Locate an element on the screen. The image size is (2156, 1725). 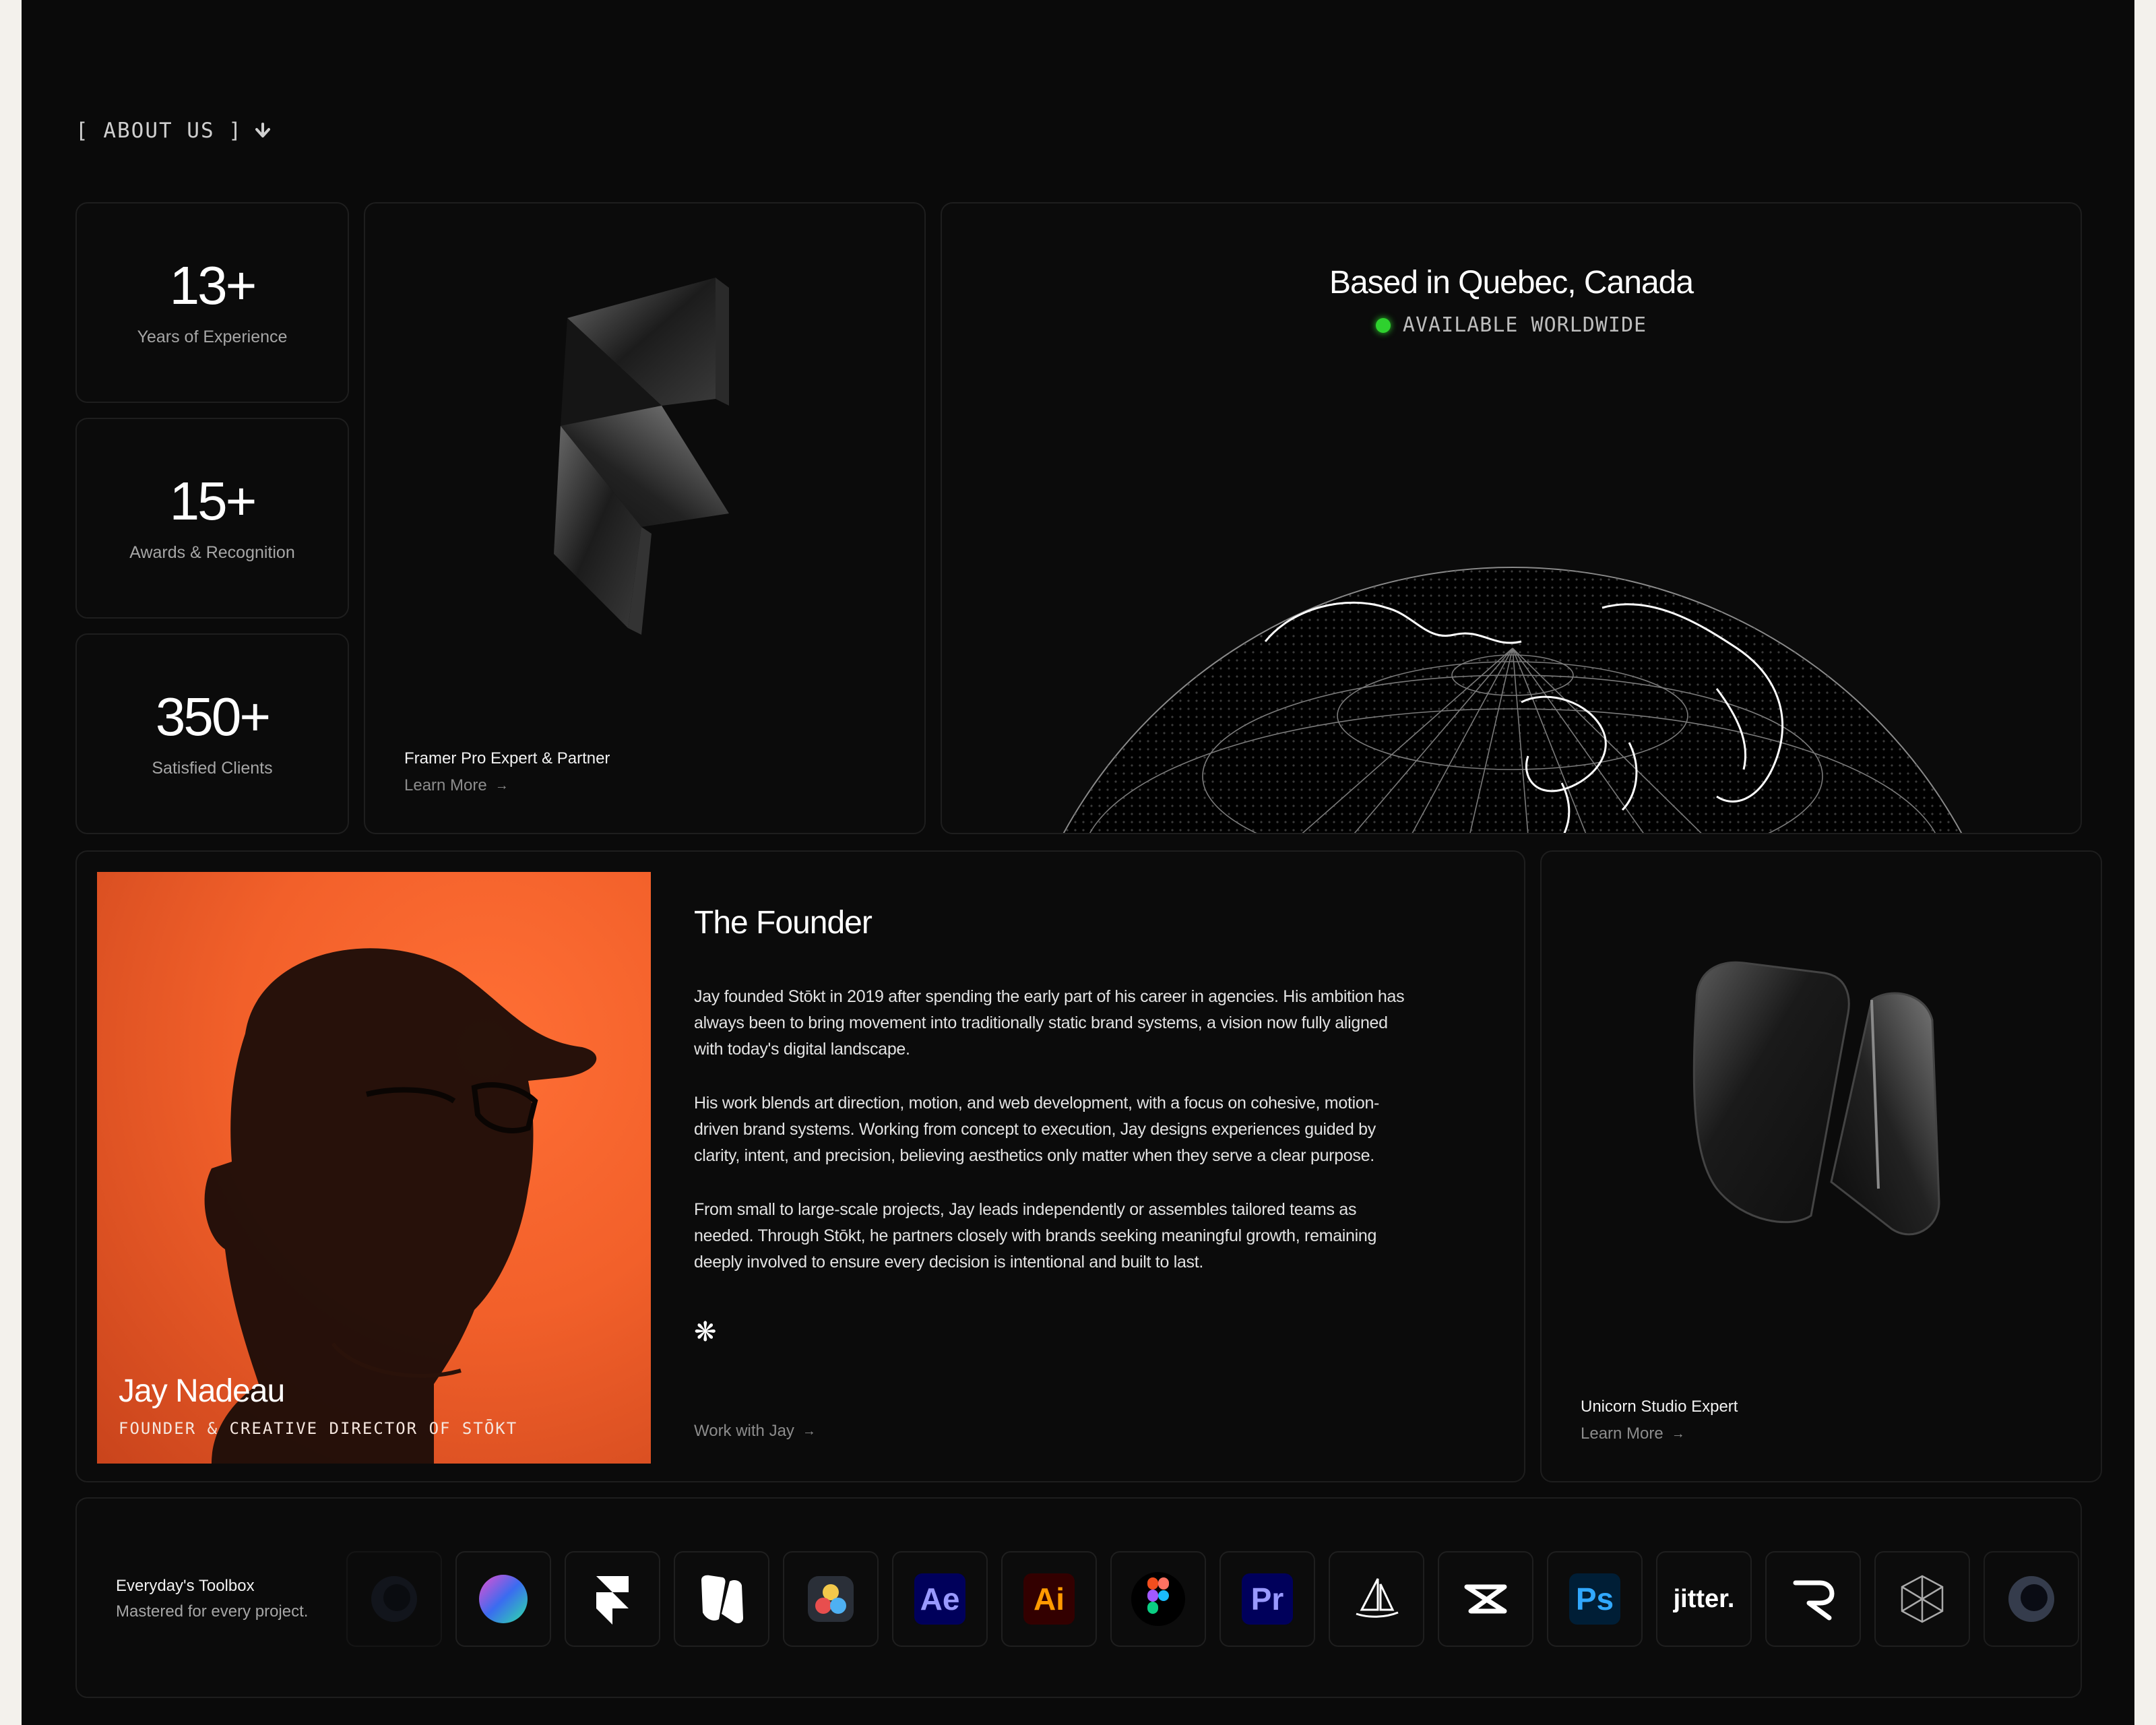
stat-label: Years of Experience is located at coordinates (212, 336).